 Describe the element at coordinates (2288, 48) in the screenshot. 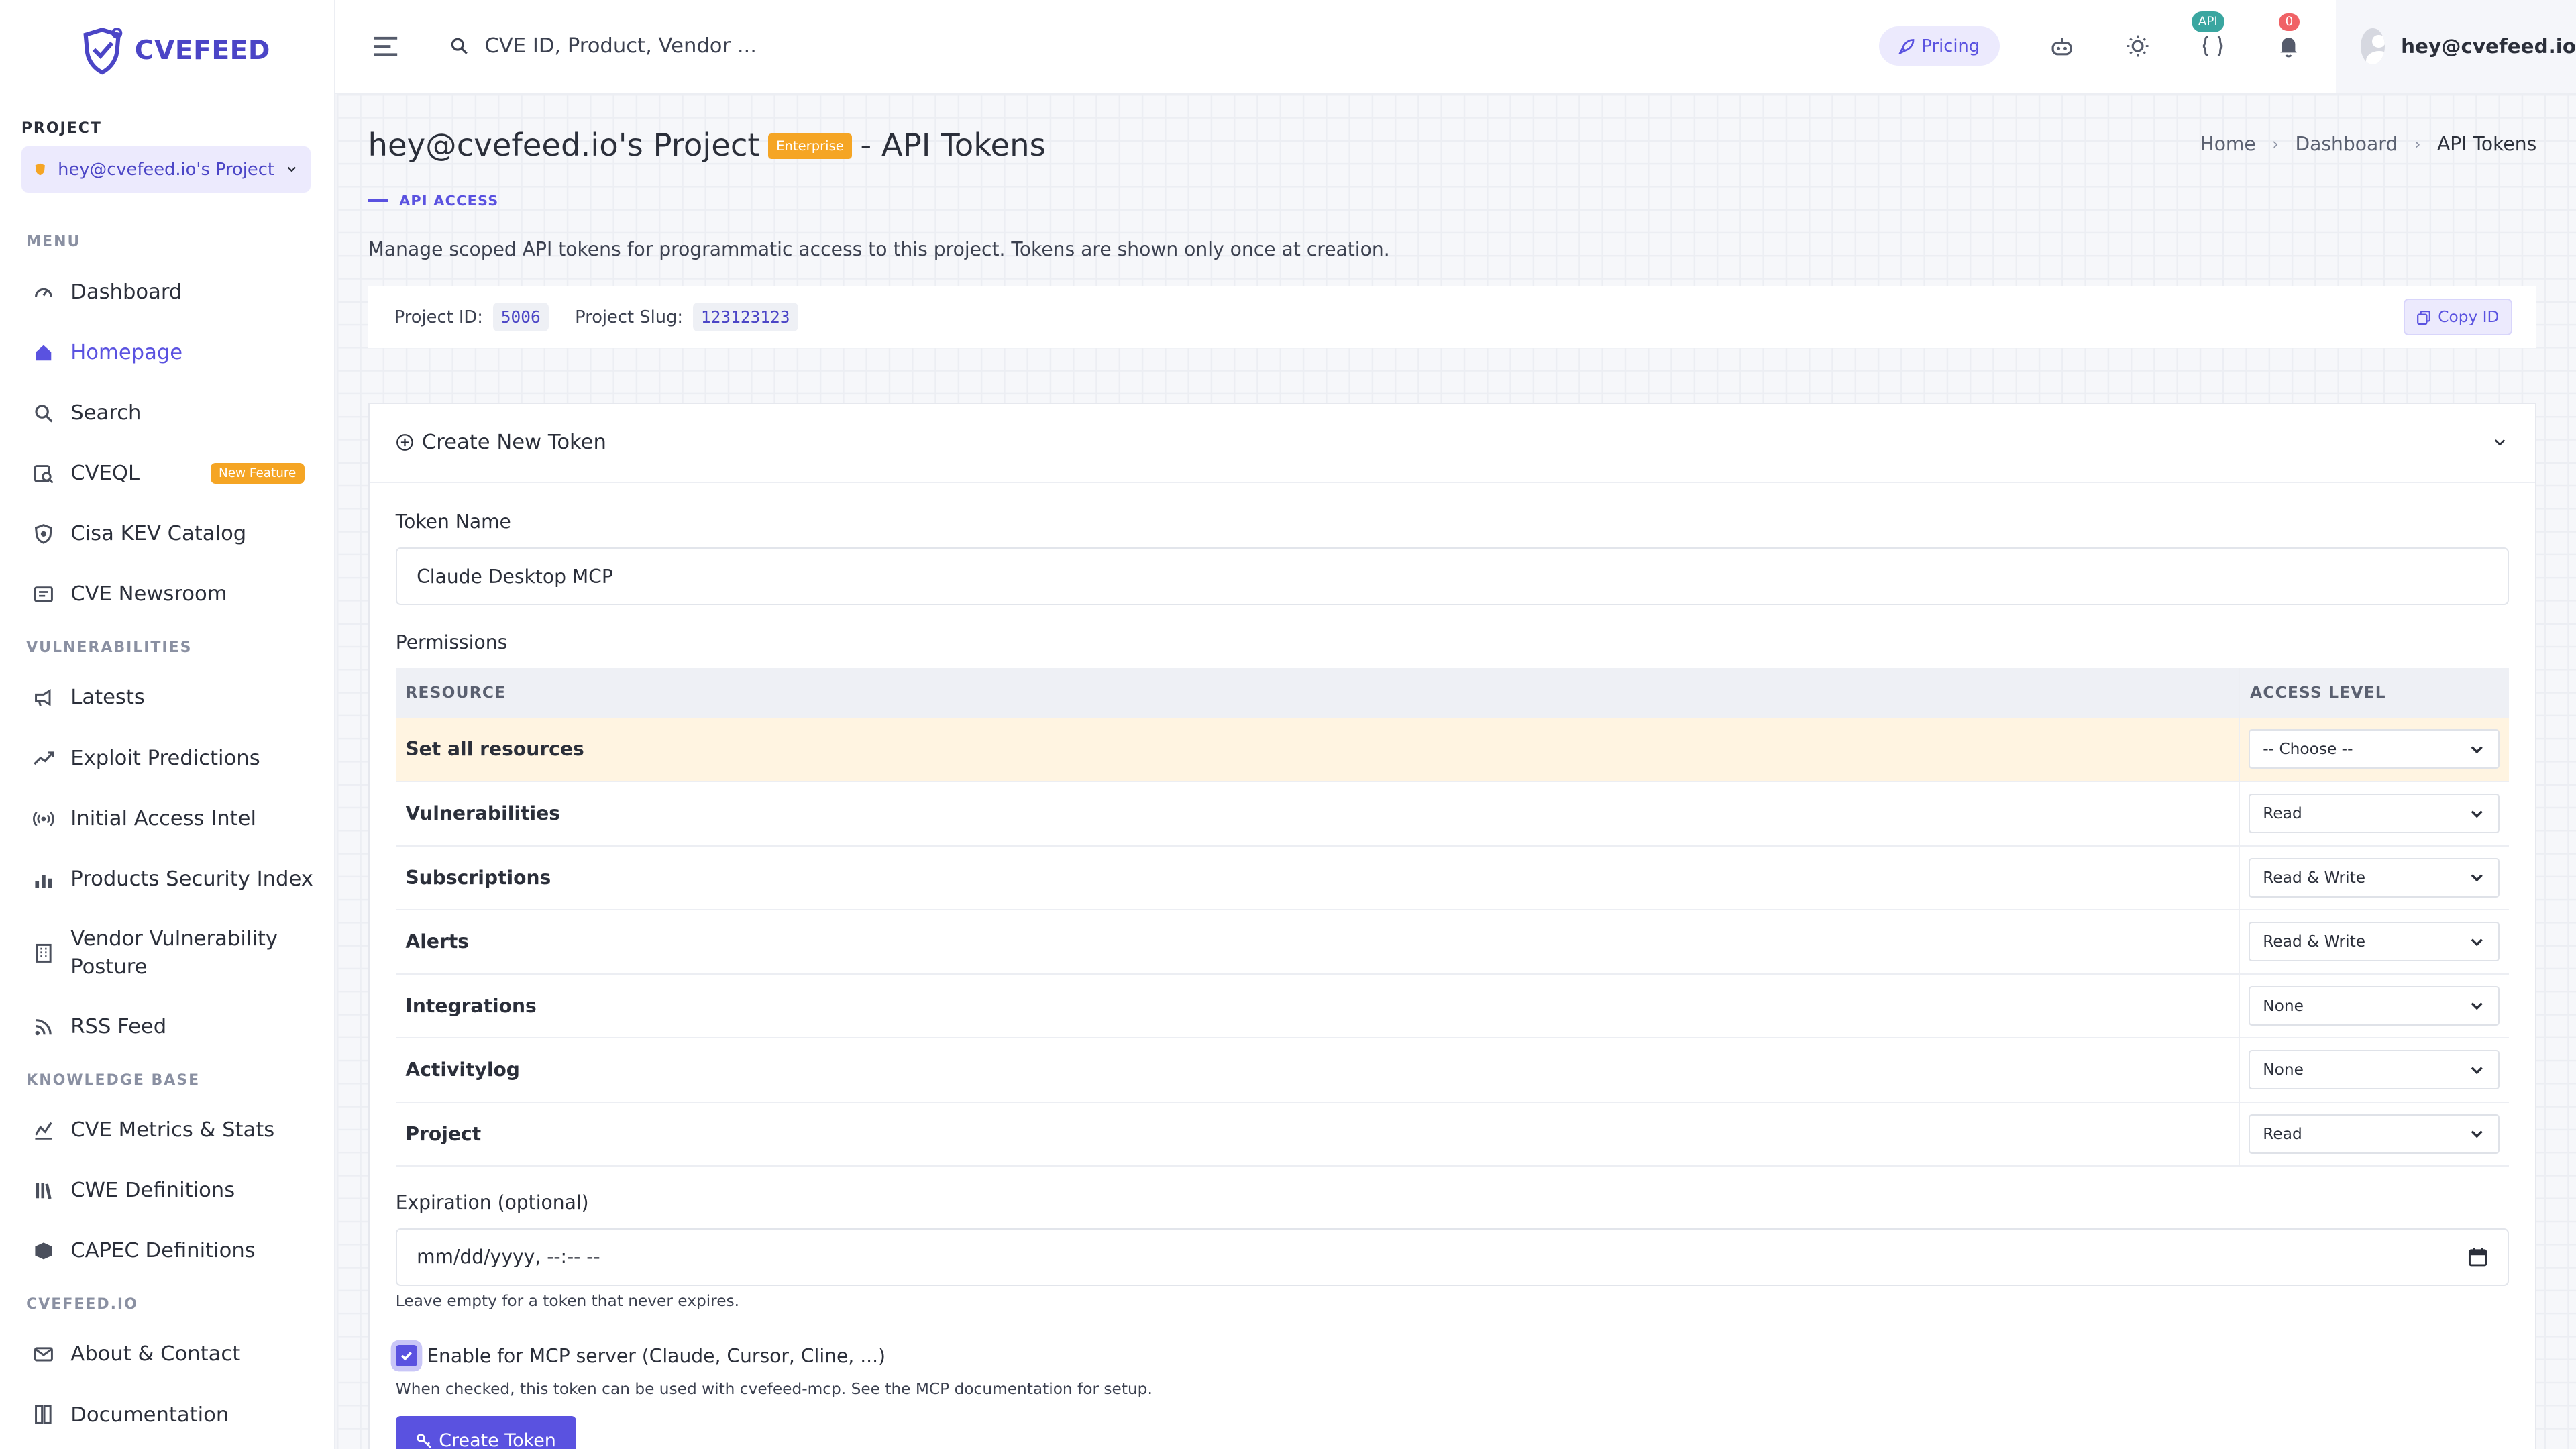

I see `bell-icon` at that location.